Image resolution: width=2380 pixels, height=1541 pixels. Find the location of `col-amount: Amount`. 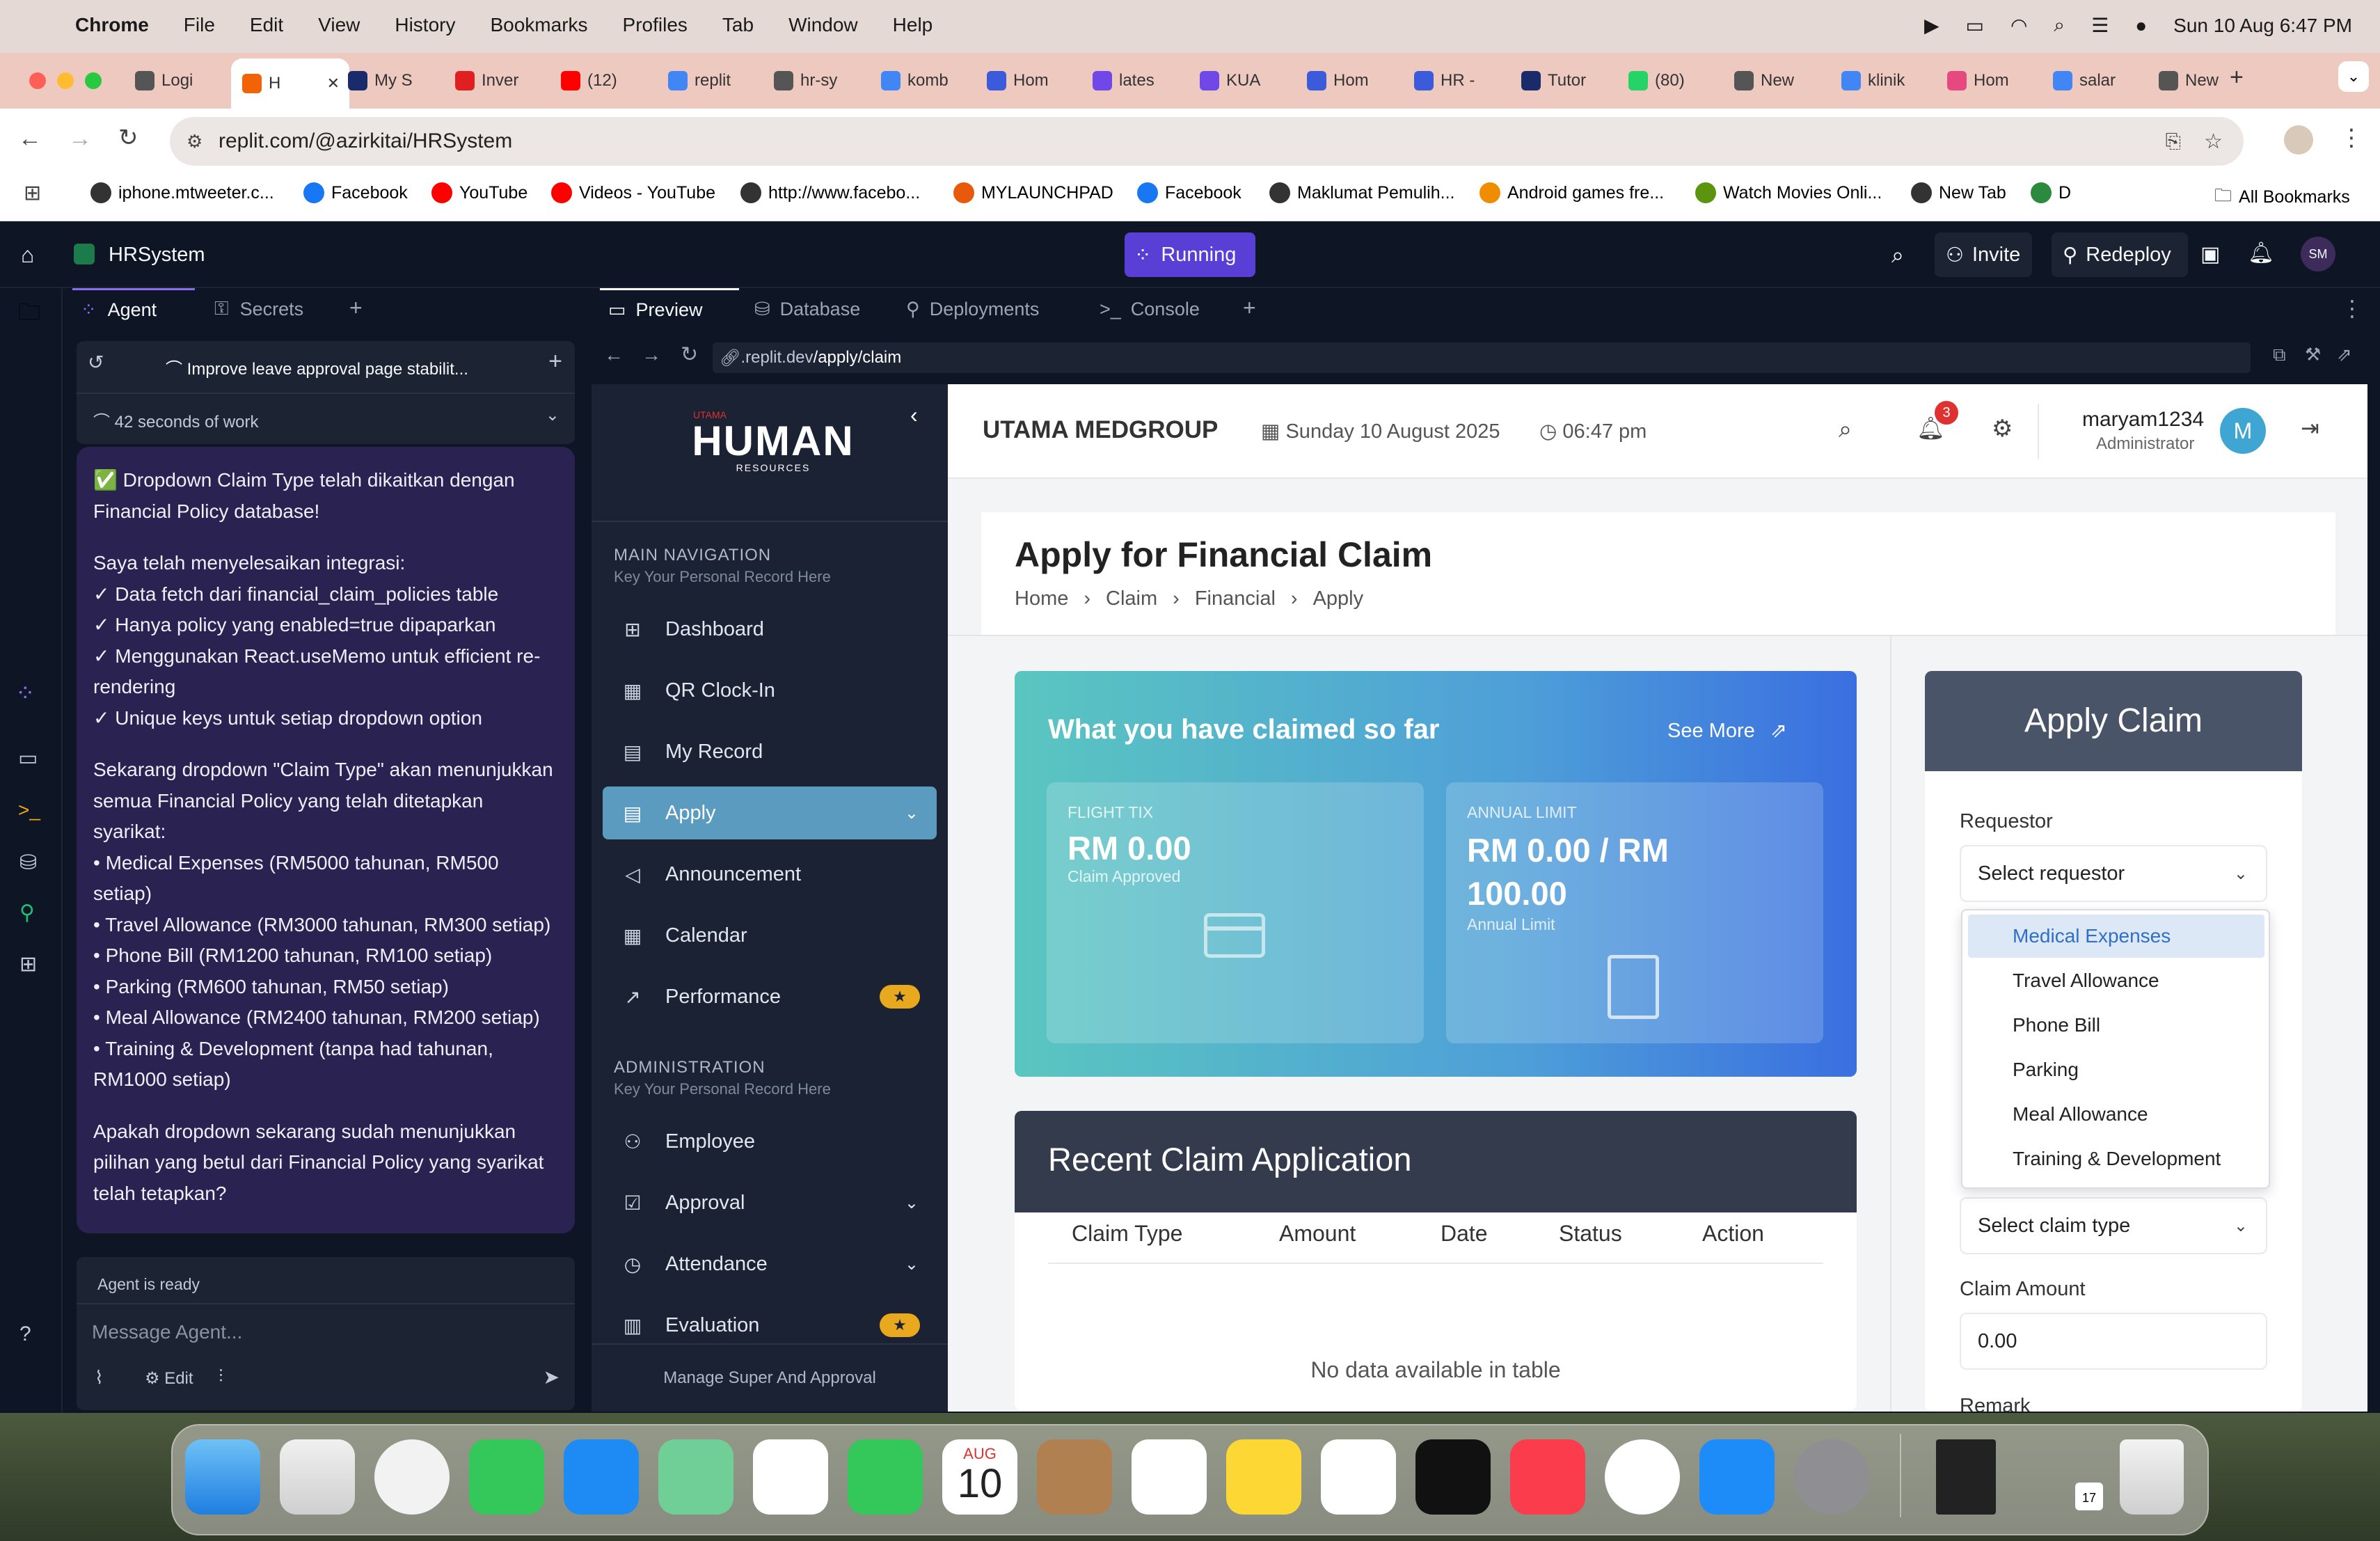

col-amount: Amount is located at coordinates (1317, 1234).